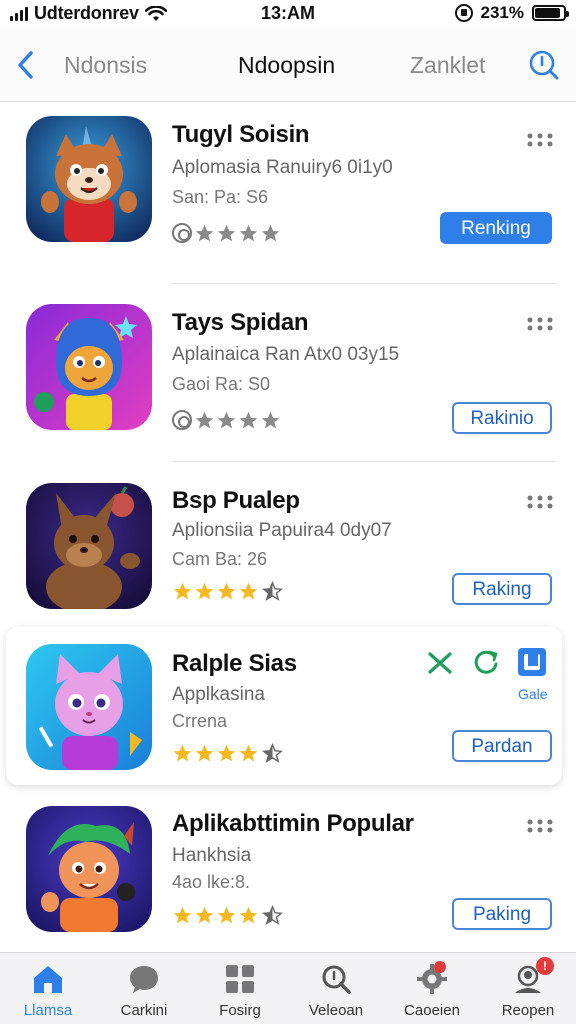 Image resolution: width=576 pixels, height=1024 pixels. What do you see at coordinates (89, 546) in the screenshot?
I see `app-icon-kangaroo` at bounding box center [89, 546].